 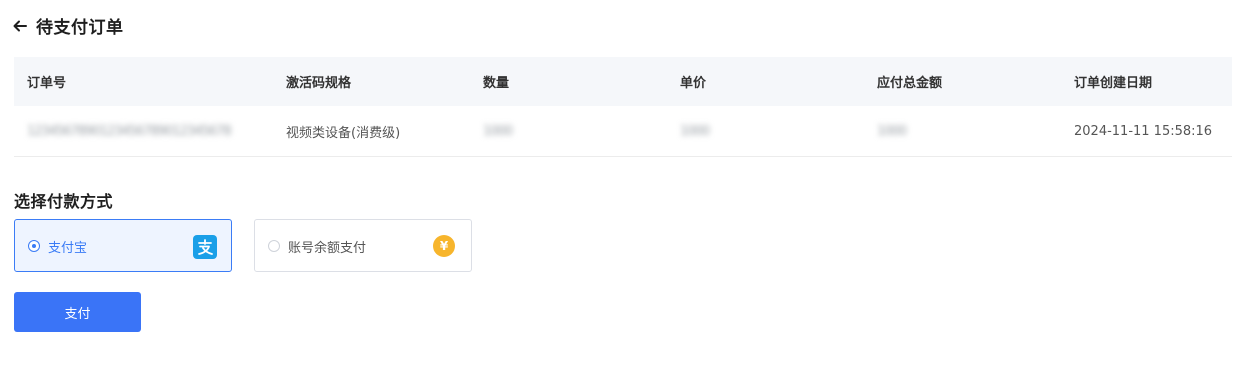 I want to click on payment-option-label: 支付宝, so click(x=68, y=248).